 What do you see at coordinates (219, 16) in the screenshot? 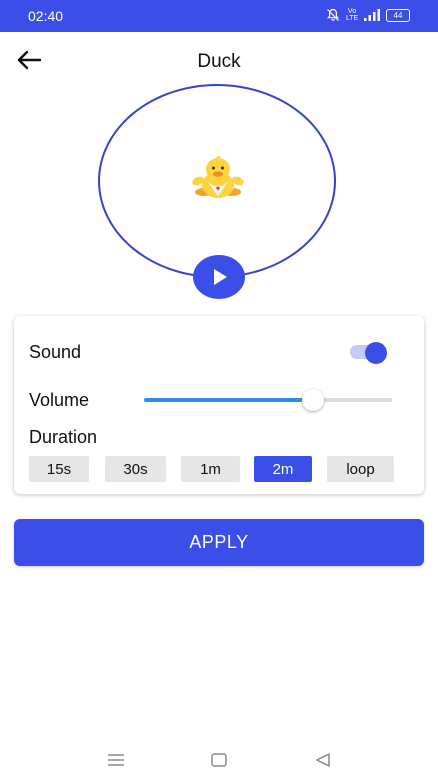
I see `status-bar: 02:40 Vo LTE 44` at bounding box center [219, 16].